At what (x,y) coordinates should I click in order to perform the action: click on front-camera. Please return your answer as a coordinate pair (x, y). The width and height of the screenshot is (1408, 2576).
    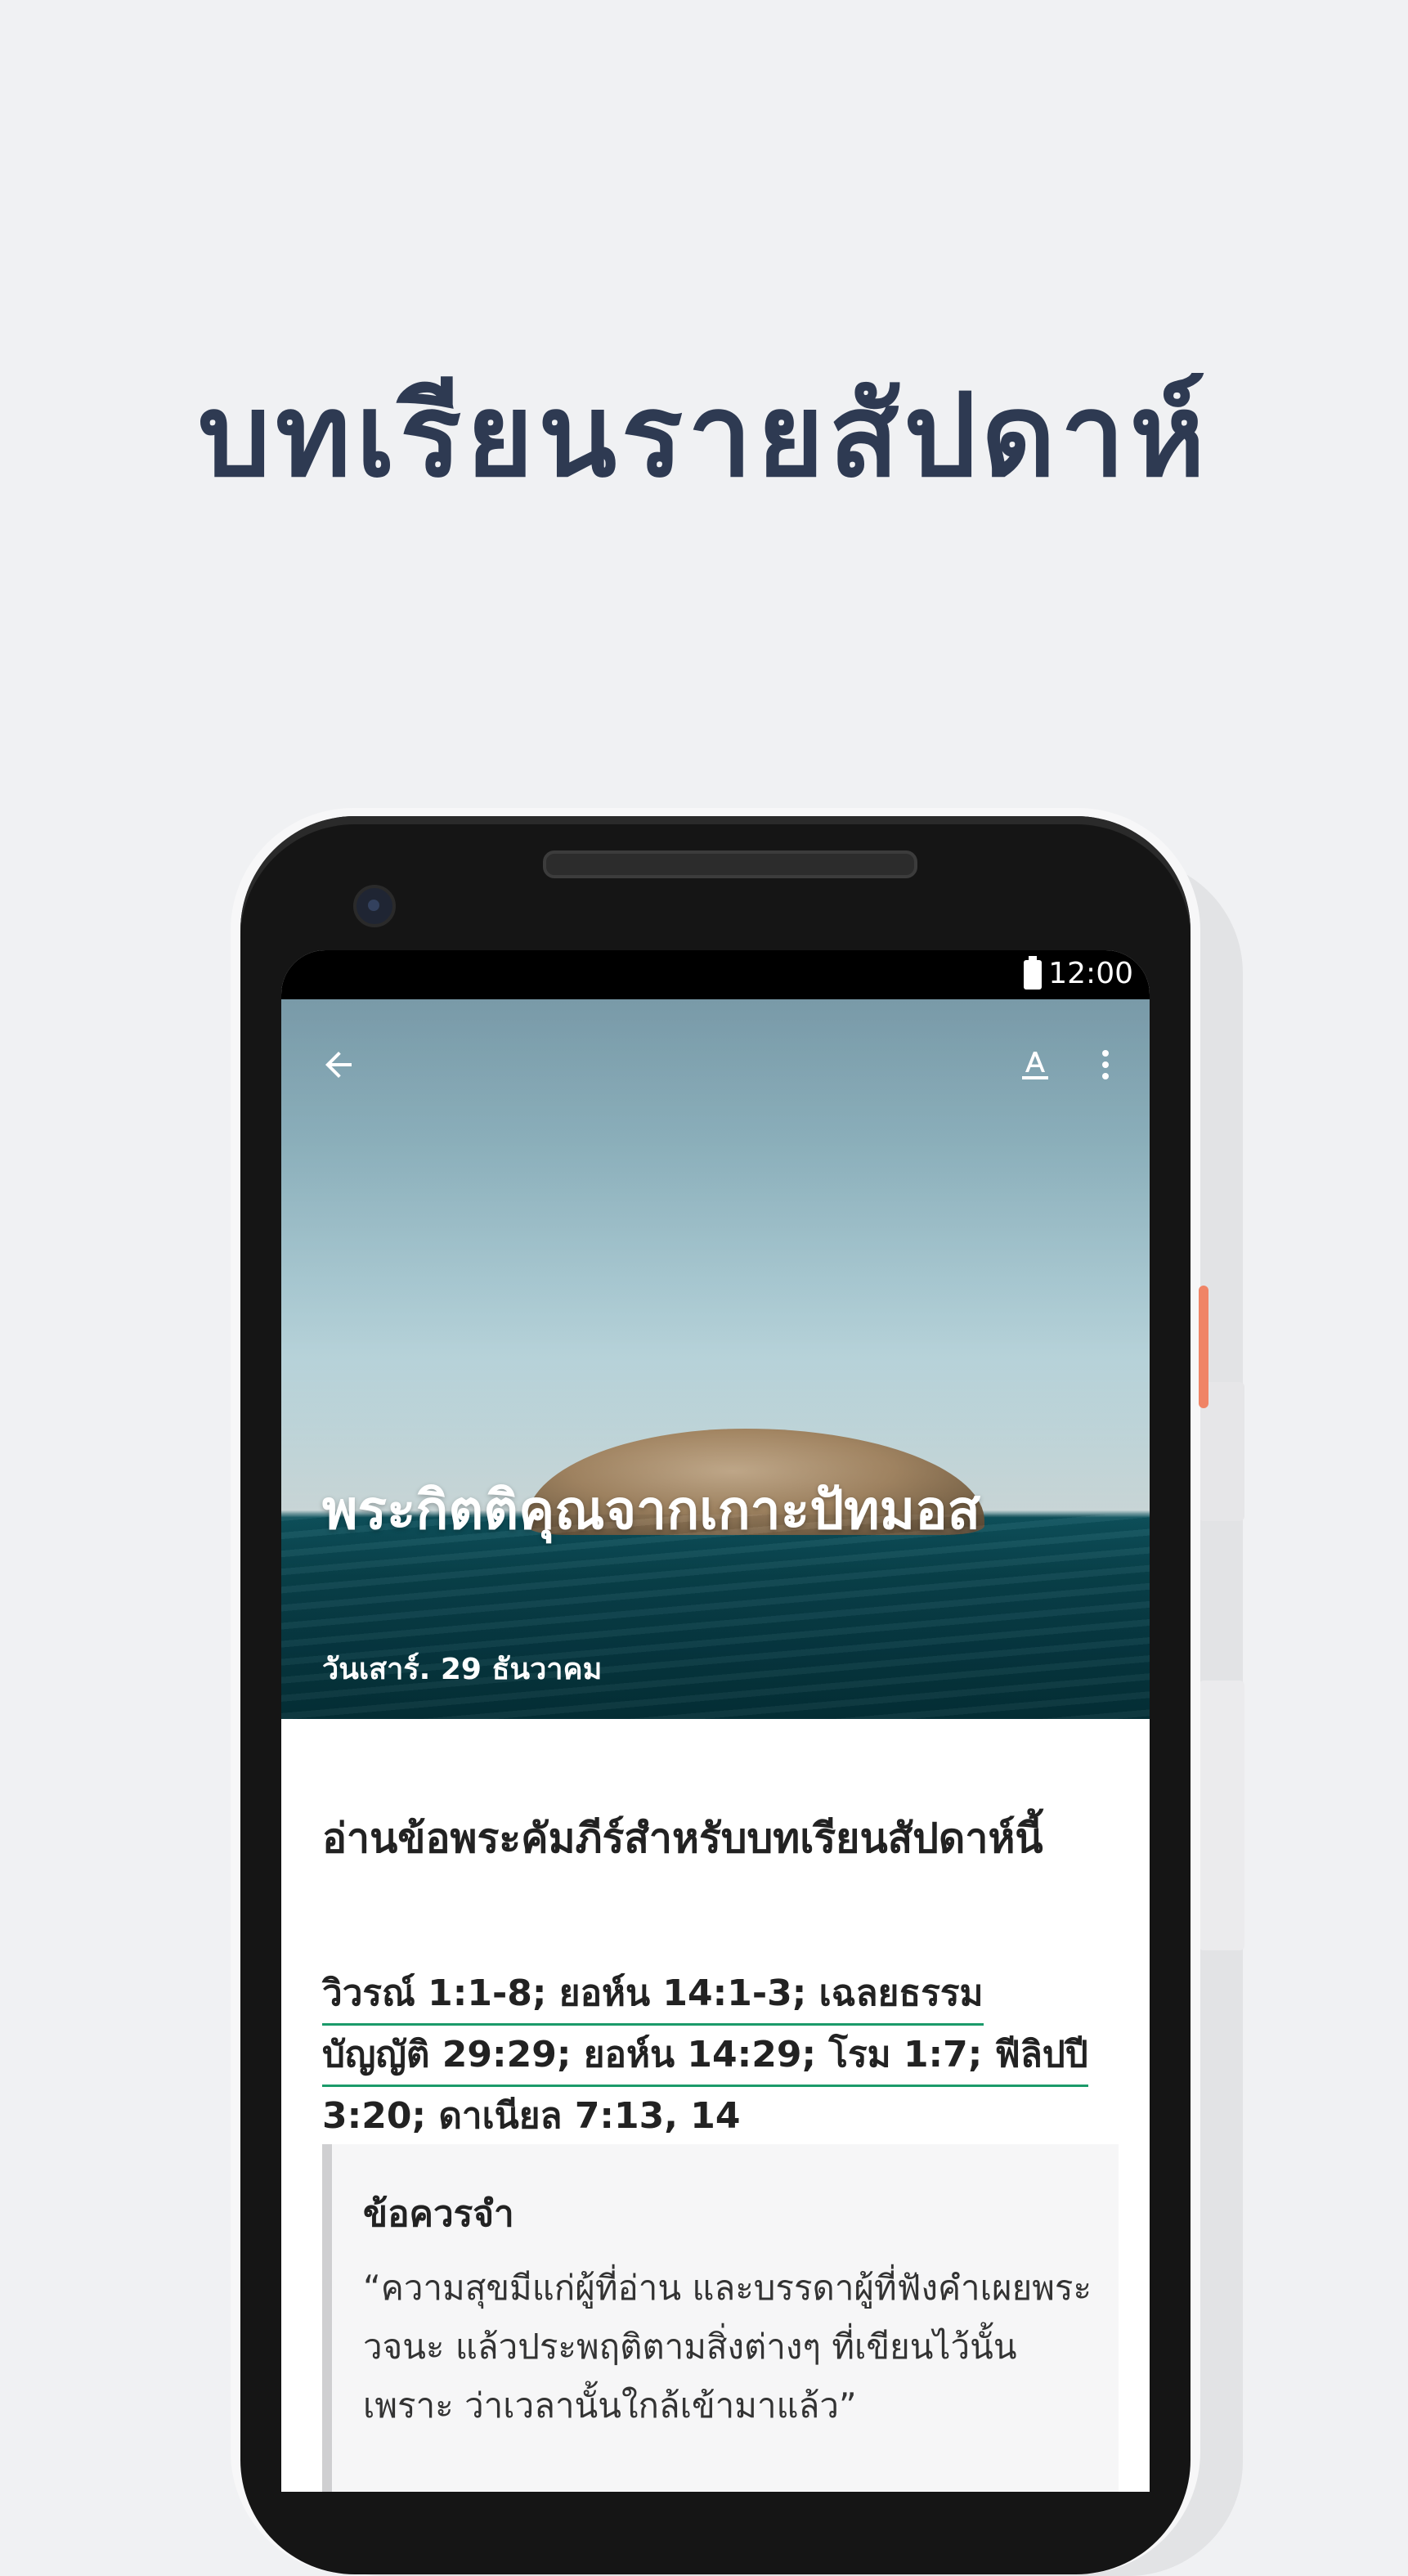
    Looking at the image, I should click on (374, 906).